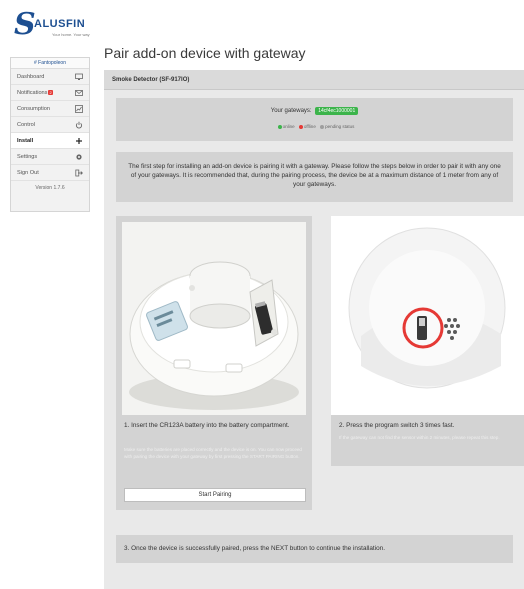 The image size is (524, 589). Describe the element at coordinates (79, 157) in the screenshot. I see `gear-icon` at that location.